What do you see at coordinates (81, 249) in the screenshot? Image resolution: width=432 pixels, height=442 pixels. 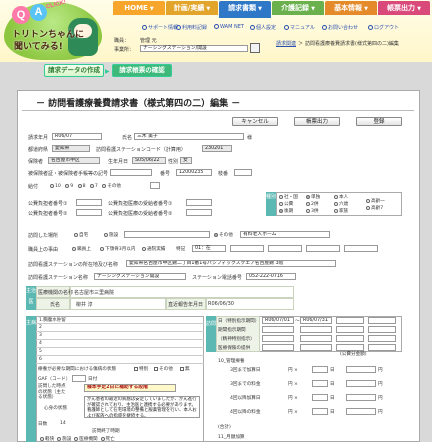 I see `status-opt1: 職員上` at bounding box center [81, 249].